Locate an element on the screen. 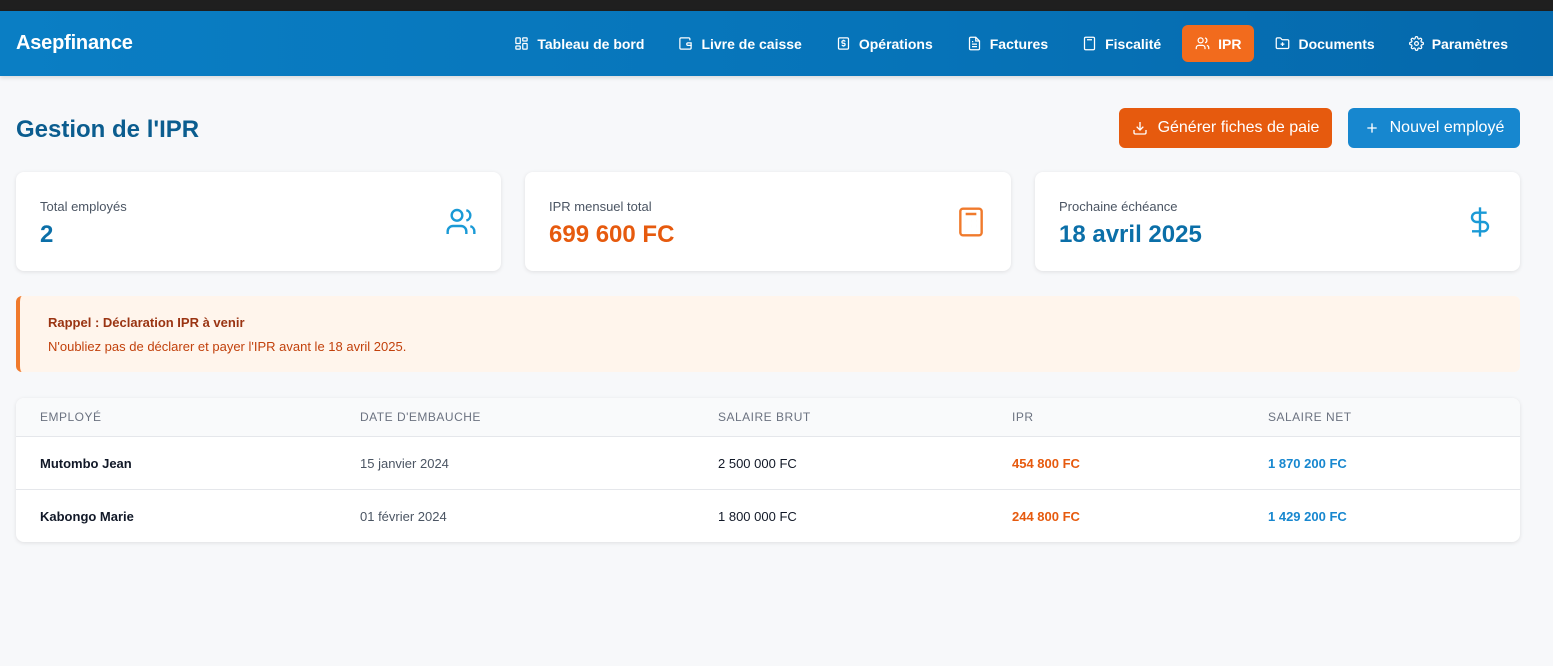  nav-label: Fiscalité is located at coordinates (1133, 43).